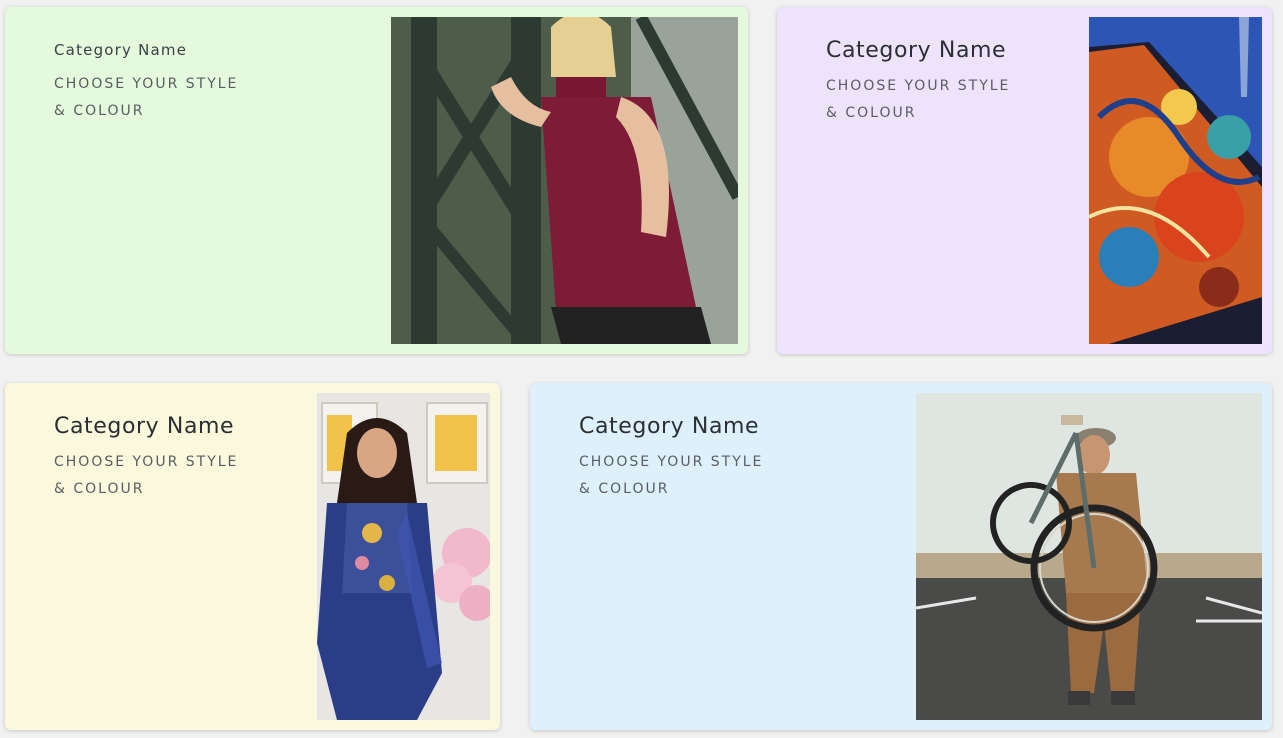  What do you see at coordinates (1175, 180) in the screenshot?
I see `abstract-painting-photo` at bounding box center [1175, 180].